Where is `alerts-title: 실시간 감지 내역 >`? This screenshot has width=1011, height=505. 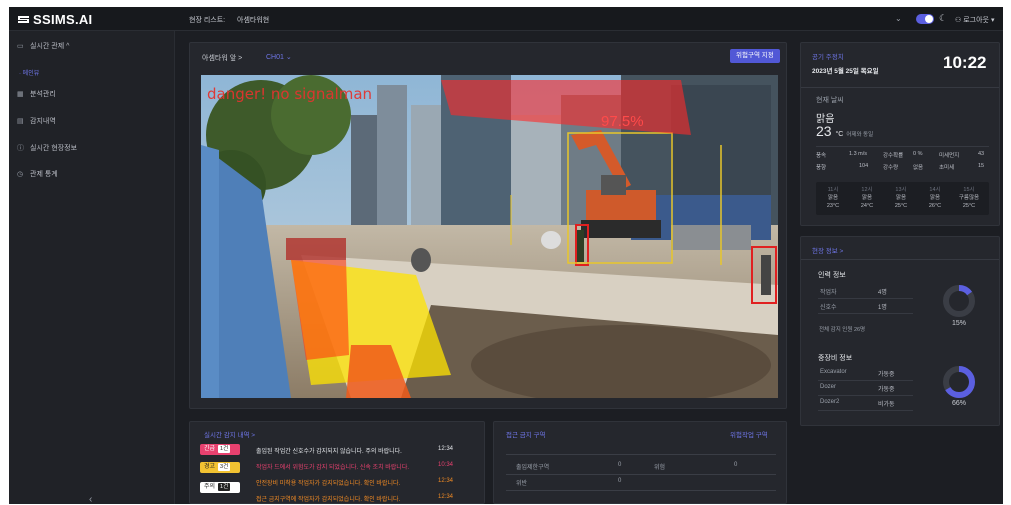 alerts-title: 실시간 감지 내역 > is located at coordinates (229, 434).